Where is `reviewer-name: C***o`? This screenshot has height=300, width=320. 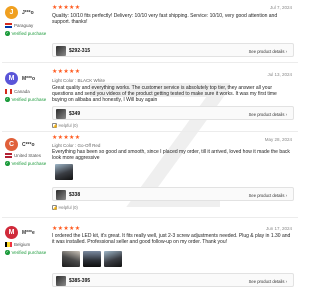
reviewer-name: C***o is located at coordinates (28, 145).